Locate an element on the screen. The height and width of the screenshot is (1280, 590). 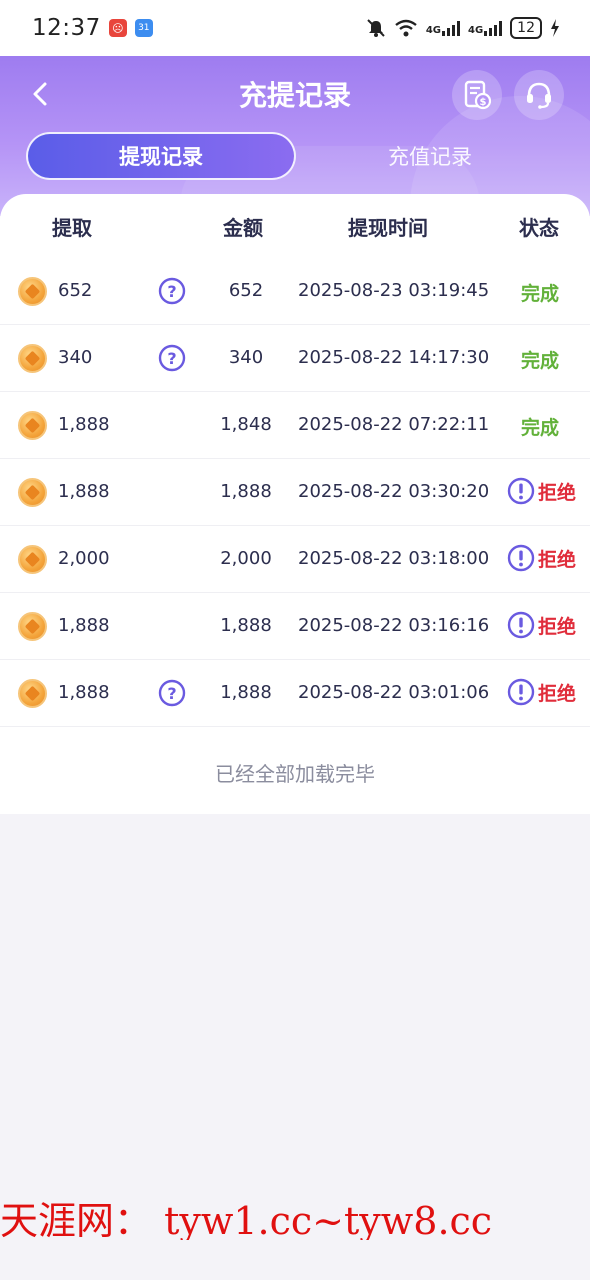
header: 充提记录 $ 提现记录 充值记录 is located at coordinates (295, 136).